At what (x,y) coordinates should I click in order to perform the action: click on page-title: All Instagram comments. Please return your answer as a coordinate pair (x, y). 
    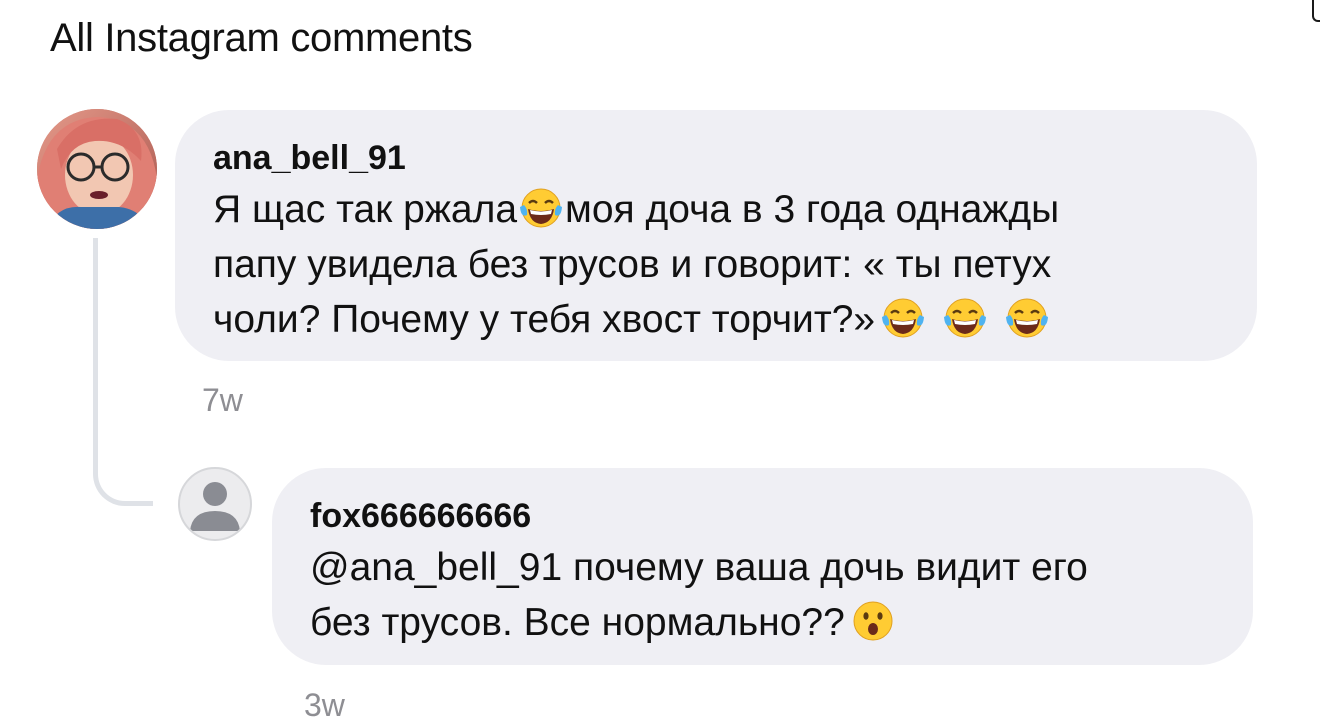
    Looking at the image, I should click on (261, 38).